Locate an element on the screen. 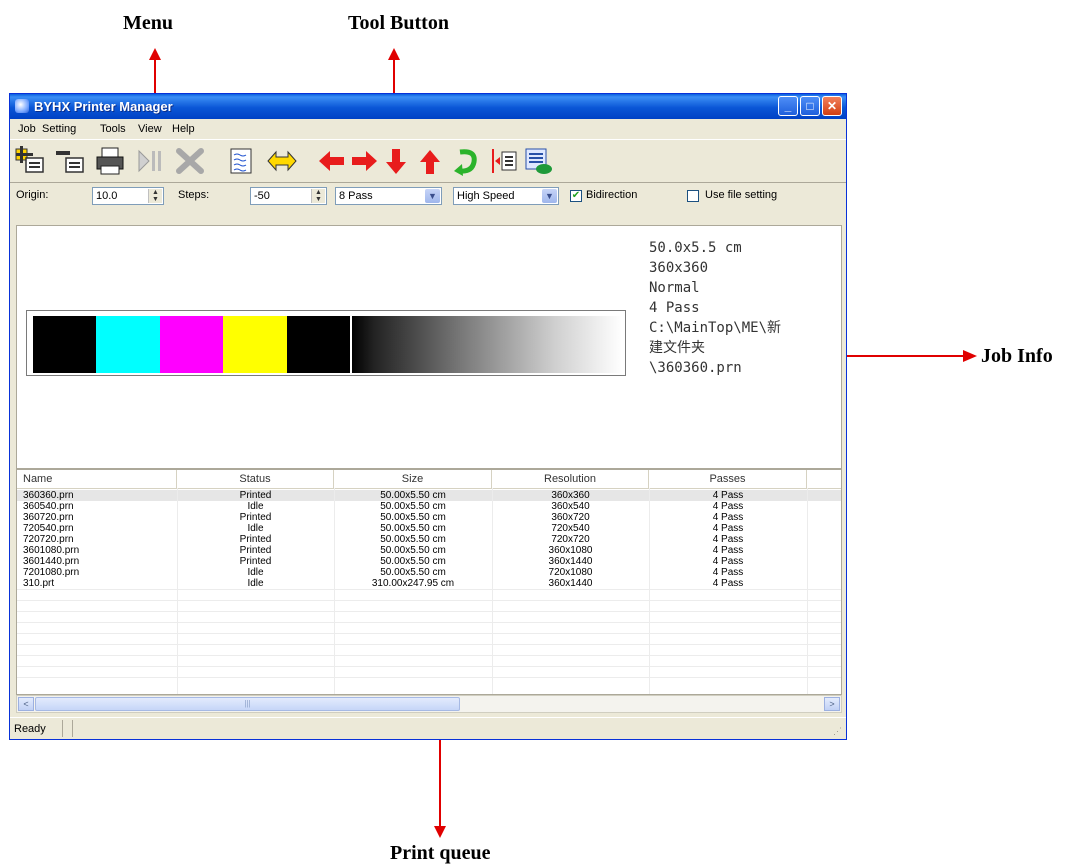 The image size is (1085, 868). table-row: 720540.prn Idle 50.00x5.50 cm 720x540 4 Pass is located at coordinates (429, 528).